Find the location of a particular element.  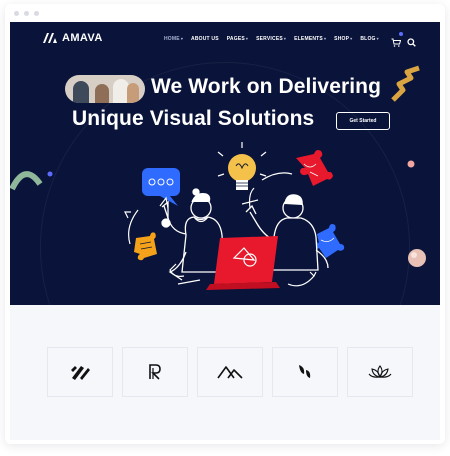

lotus-logo-icon is located at coordinates (380, 371).